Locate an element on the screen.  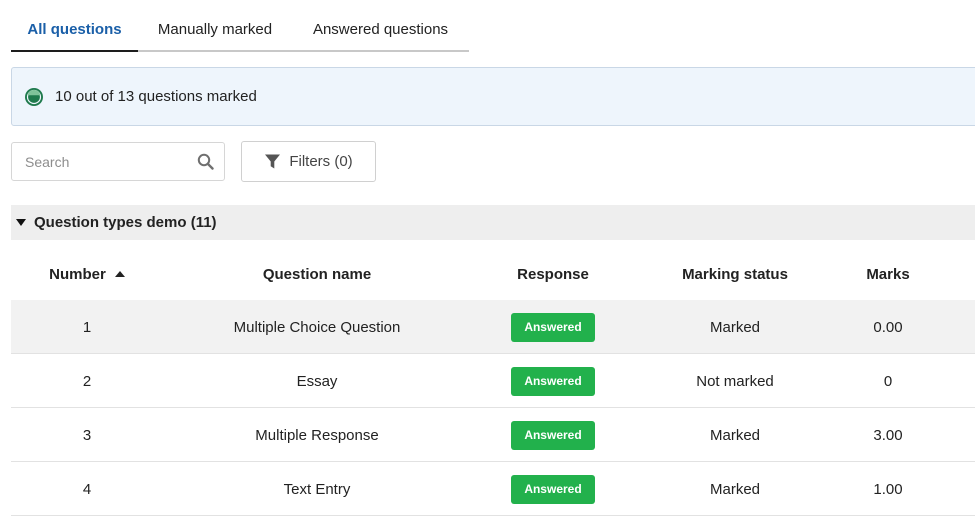
column-header-response: Response is located at coordinates (553, 274).